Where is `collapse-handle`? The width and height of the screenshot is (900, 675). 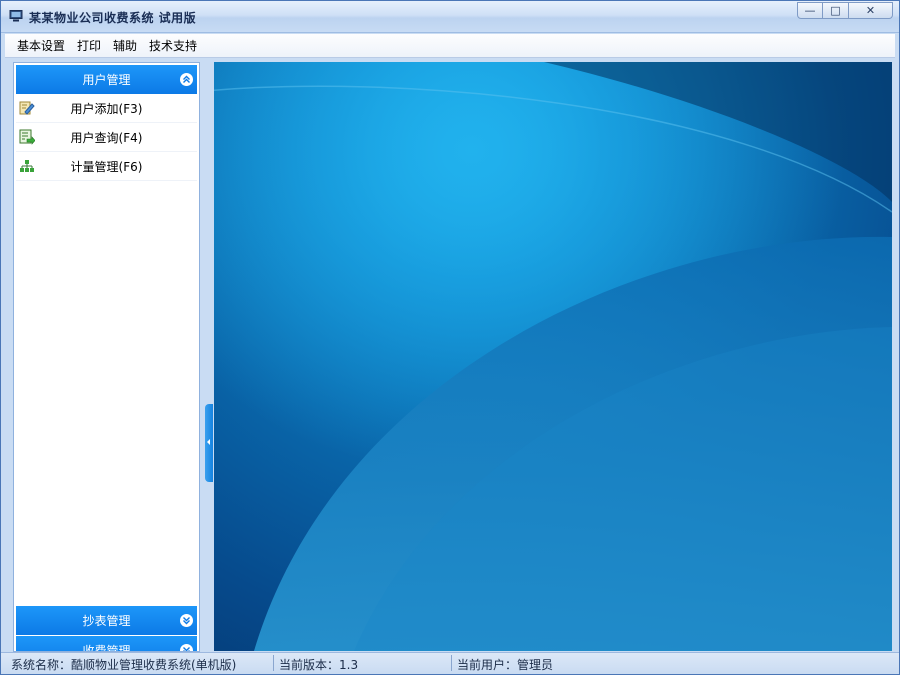
collapse-handle is located at coordinates (209, 443).